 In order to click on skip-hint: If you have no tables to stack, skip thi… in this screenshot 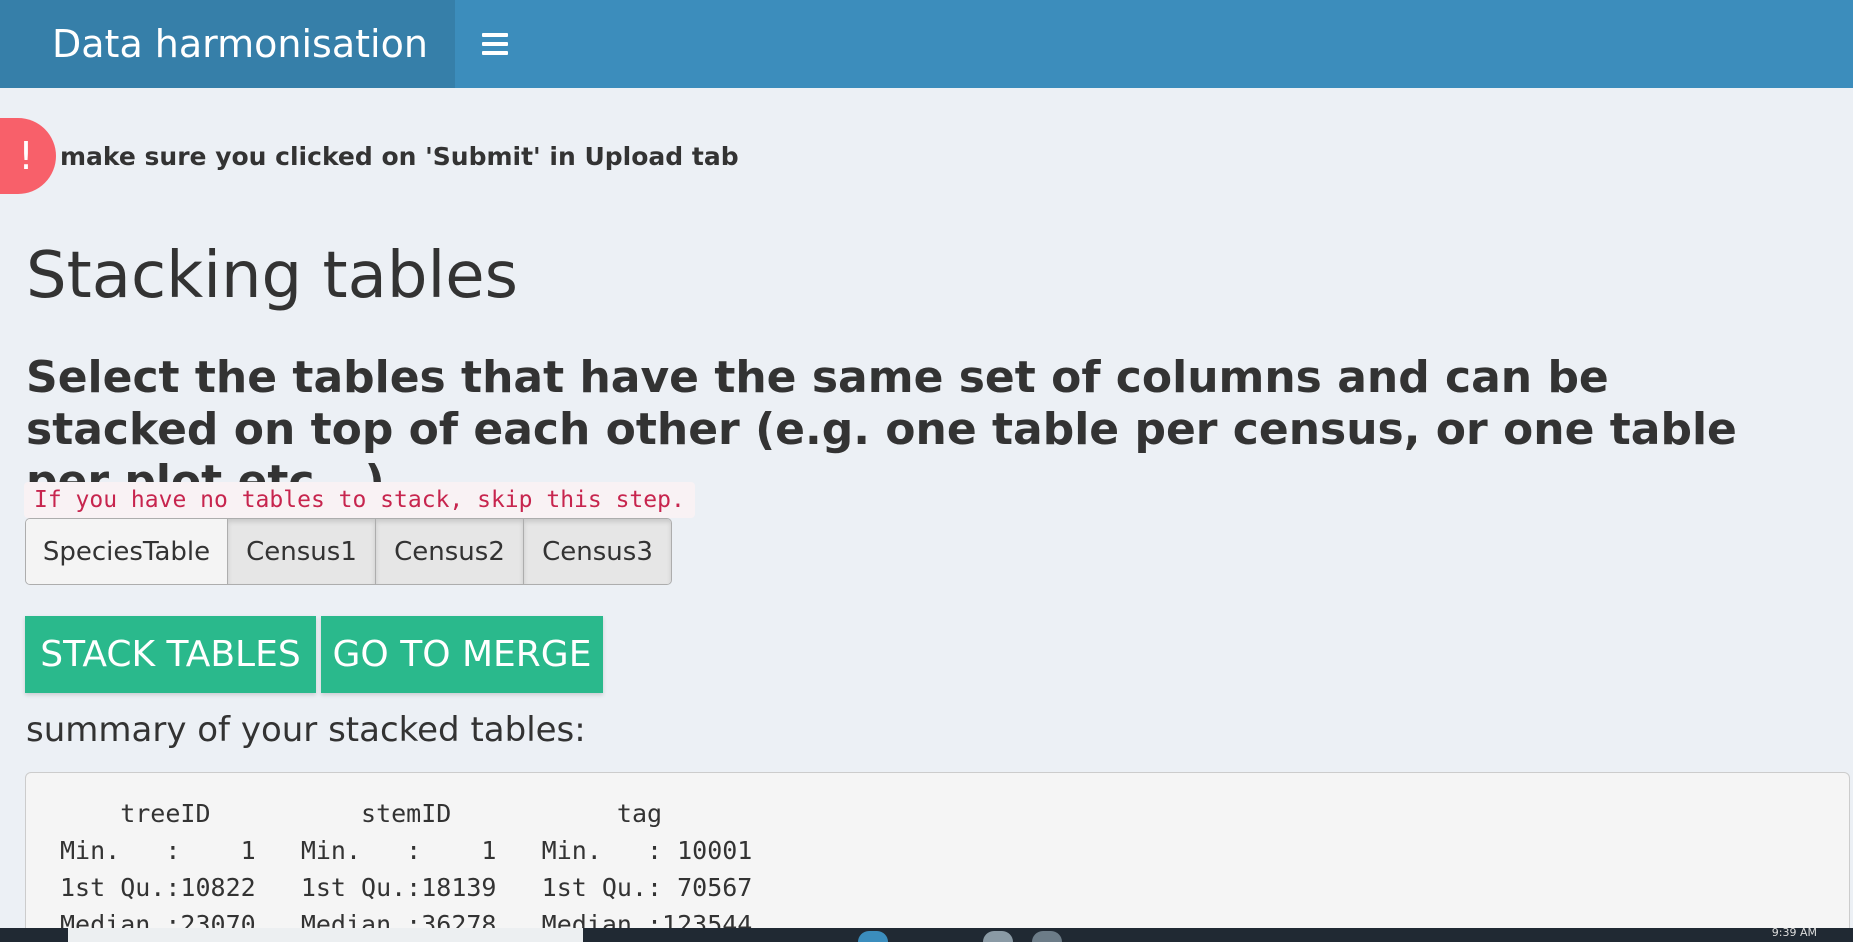, I will do `click(359, 500)`.